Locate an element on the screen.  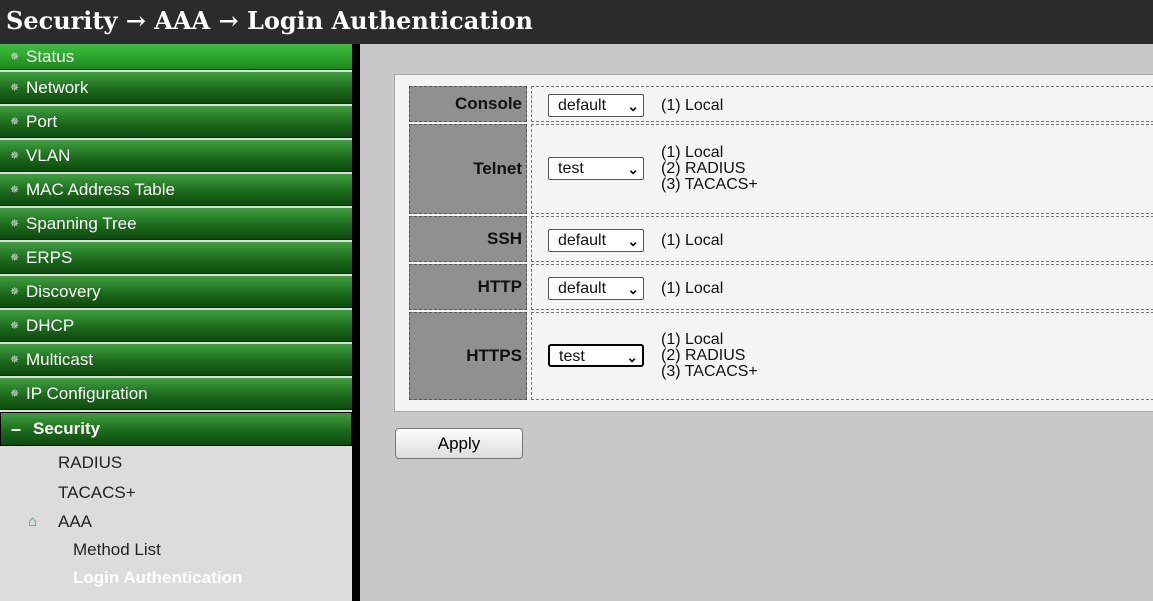
sidebar-item-label: ERPS is located at coordinates (49, 257).